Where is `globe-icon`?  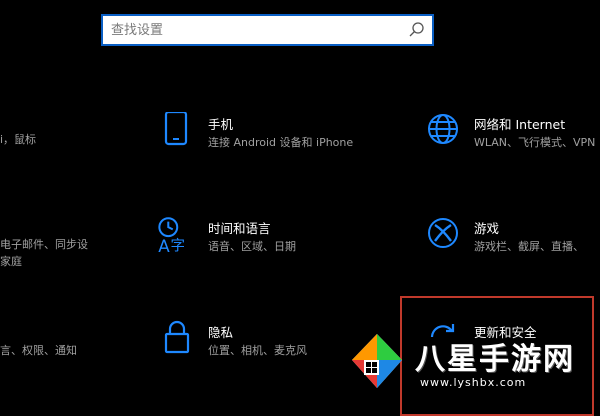
globe-icon is located at coordinates (443, 129).